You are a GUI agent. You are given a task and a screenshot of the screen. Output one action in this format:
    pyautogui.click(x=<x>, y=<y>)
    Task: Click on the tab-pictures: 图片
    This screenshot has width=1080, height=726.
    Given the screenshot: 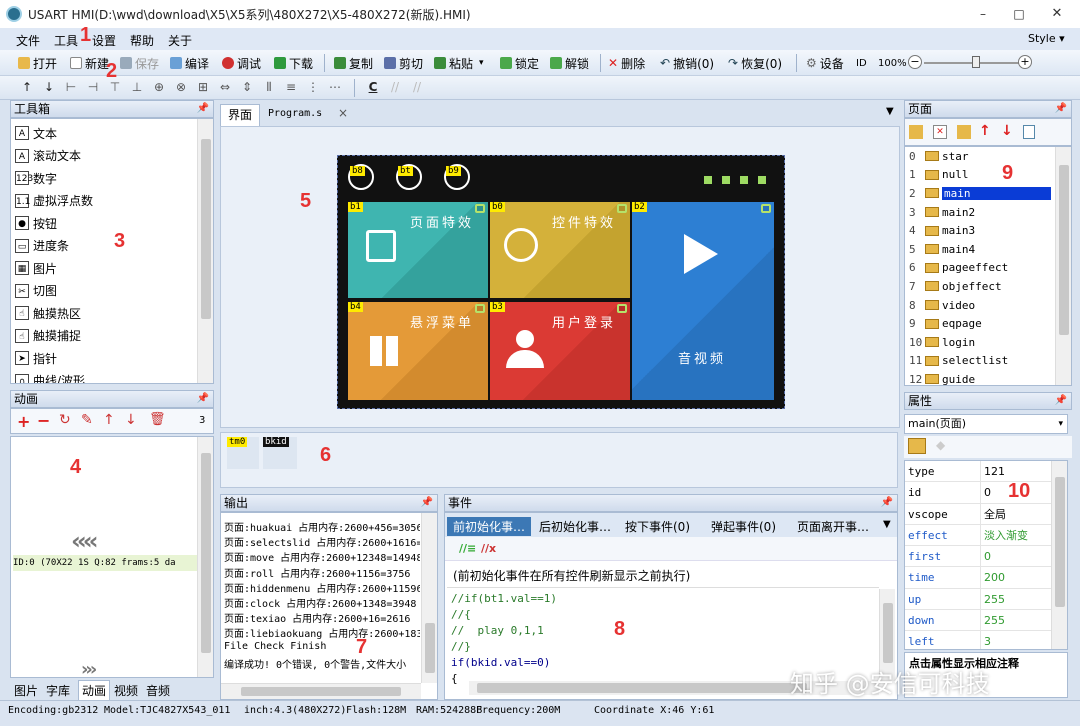 What is the action you would take?
    pyautogui.click(x=26, y=690)
    